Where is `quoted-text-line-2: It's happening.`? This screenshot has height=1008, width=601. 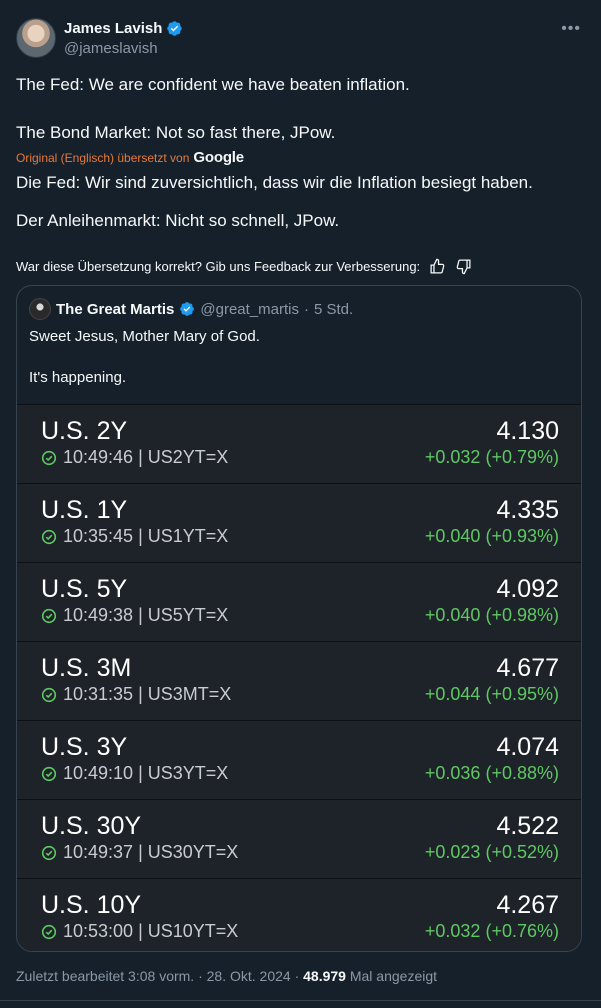
quoted-text-line-2: It's happening. is located at coordinates (78, 377).